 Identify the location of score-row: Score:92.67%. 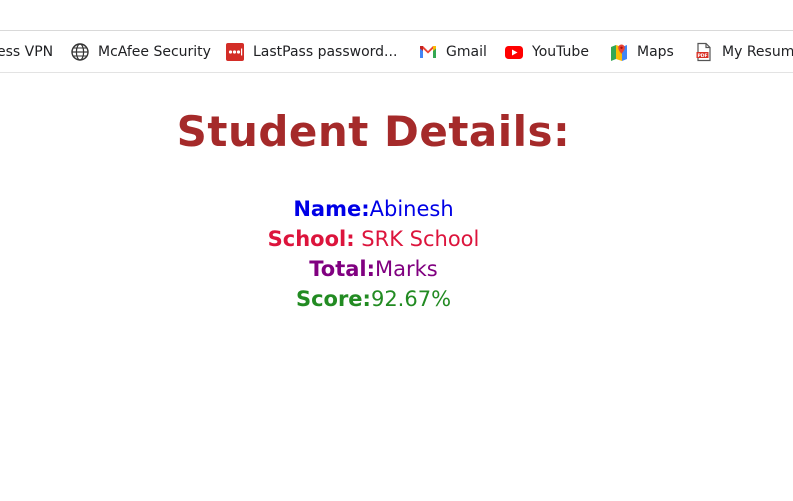
(373, 299).